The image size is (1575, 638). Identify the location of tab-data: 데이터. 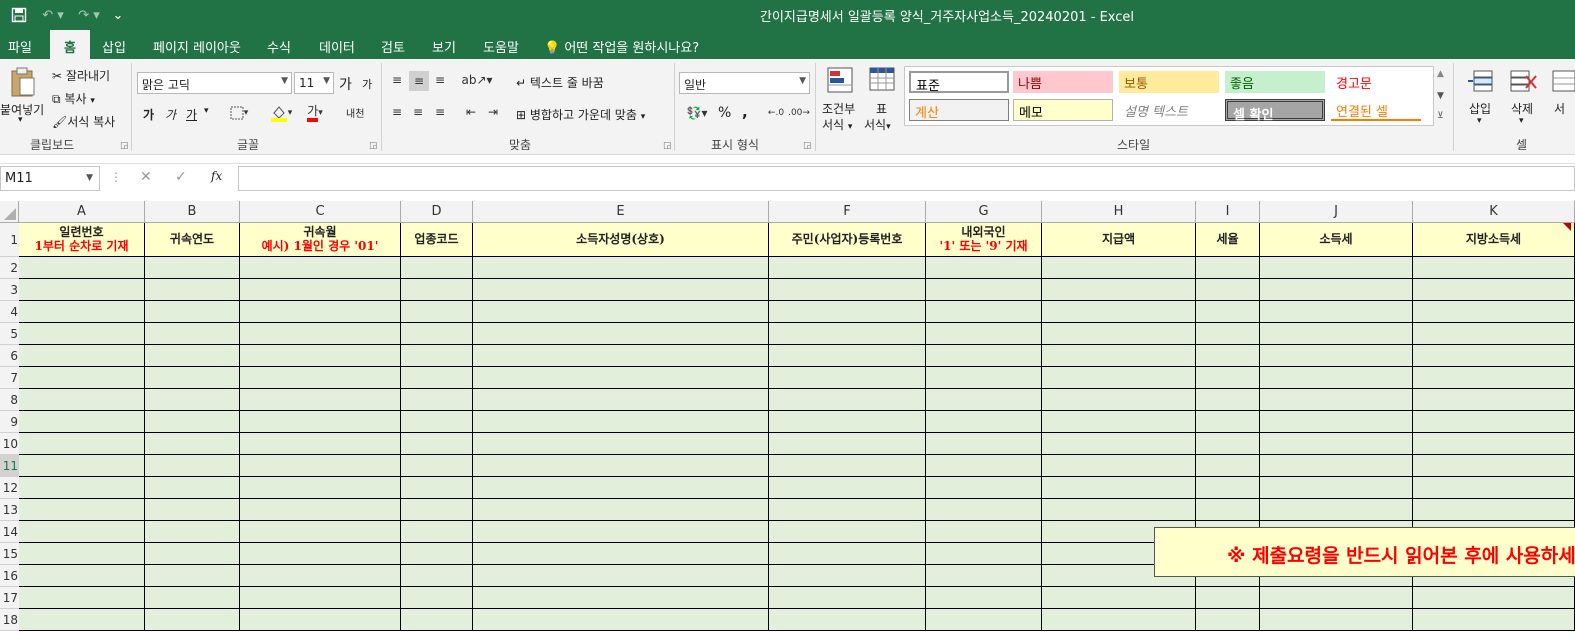
(337, 46).